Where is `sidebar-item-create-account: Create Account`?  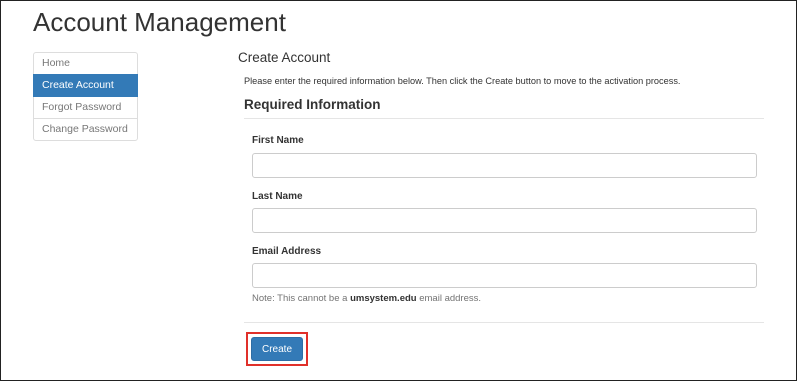
sidebar-item-create-account: Create Account is located at coordinates (85, 85).